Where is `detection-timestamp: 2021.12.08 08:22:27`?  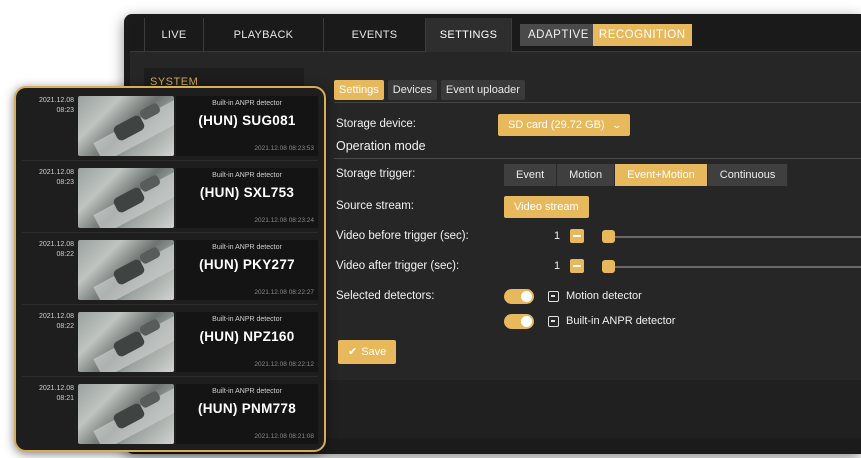 detection-timestamp: 2021.12.08 08:22:27 is located at coordinates (284, 292).